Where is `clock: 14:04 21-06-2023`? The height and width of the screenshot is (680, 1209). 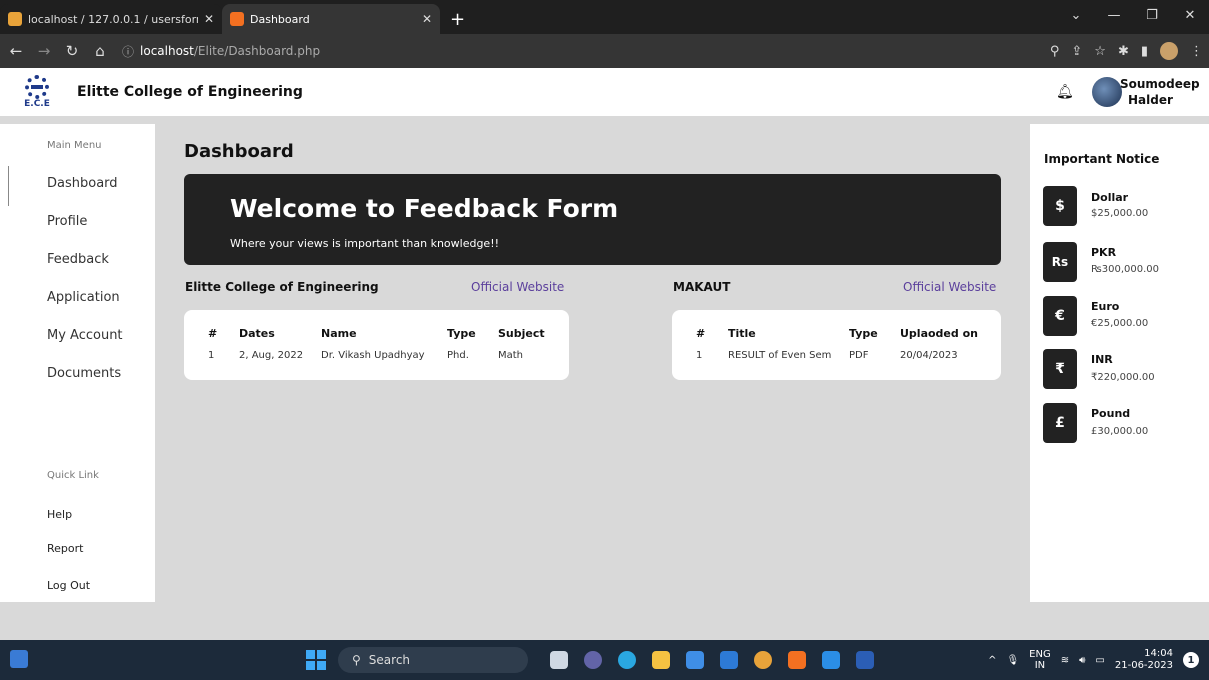
clock: 14:04 21-06-2023 is located at coordinates (1144, 660).